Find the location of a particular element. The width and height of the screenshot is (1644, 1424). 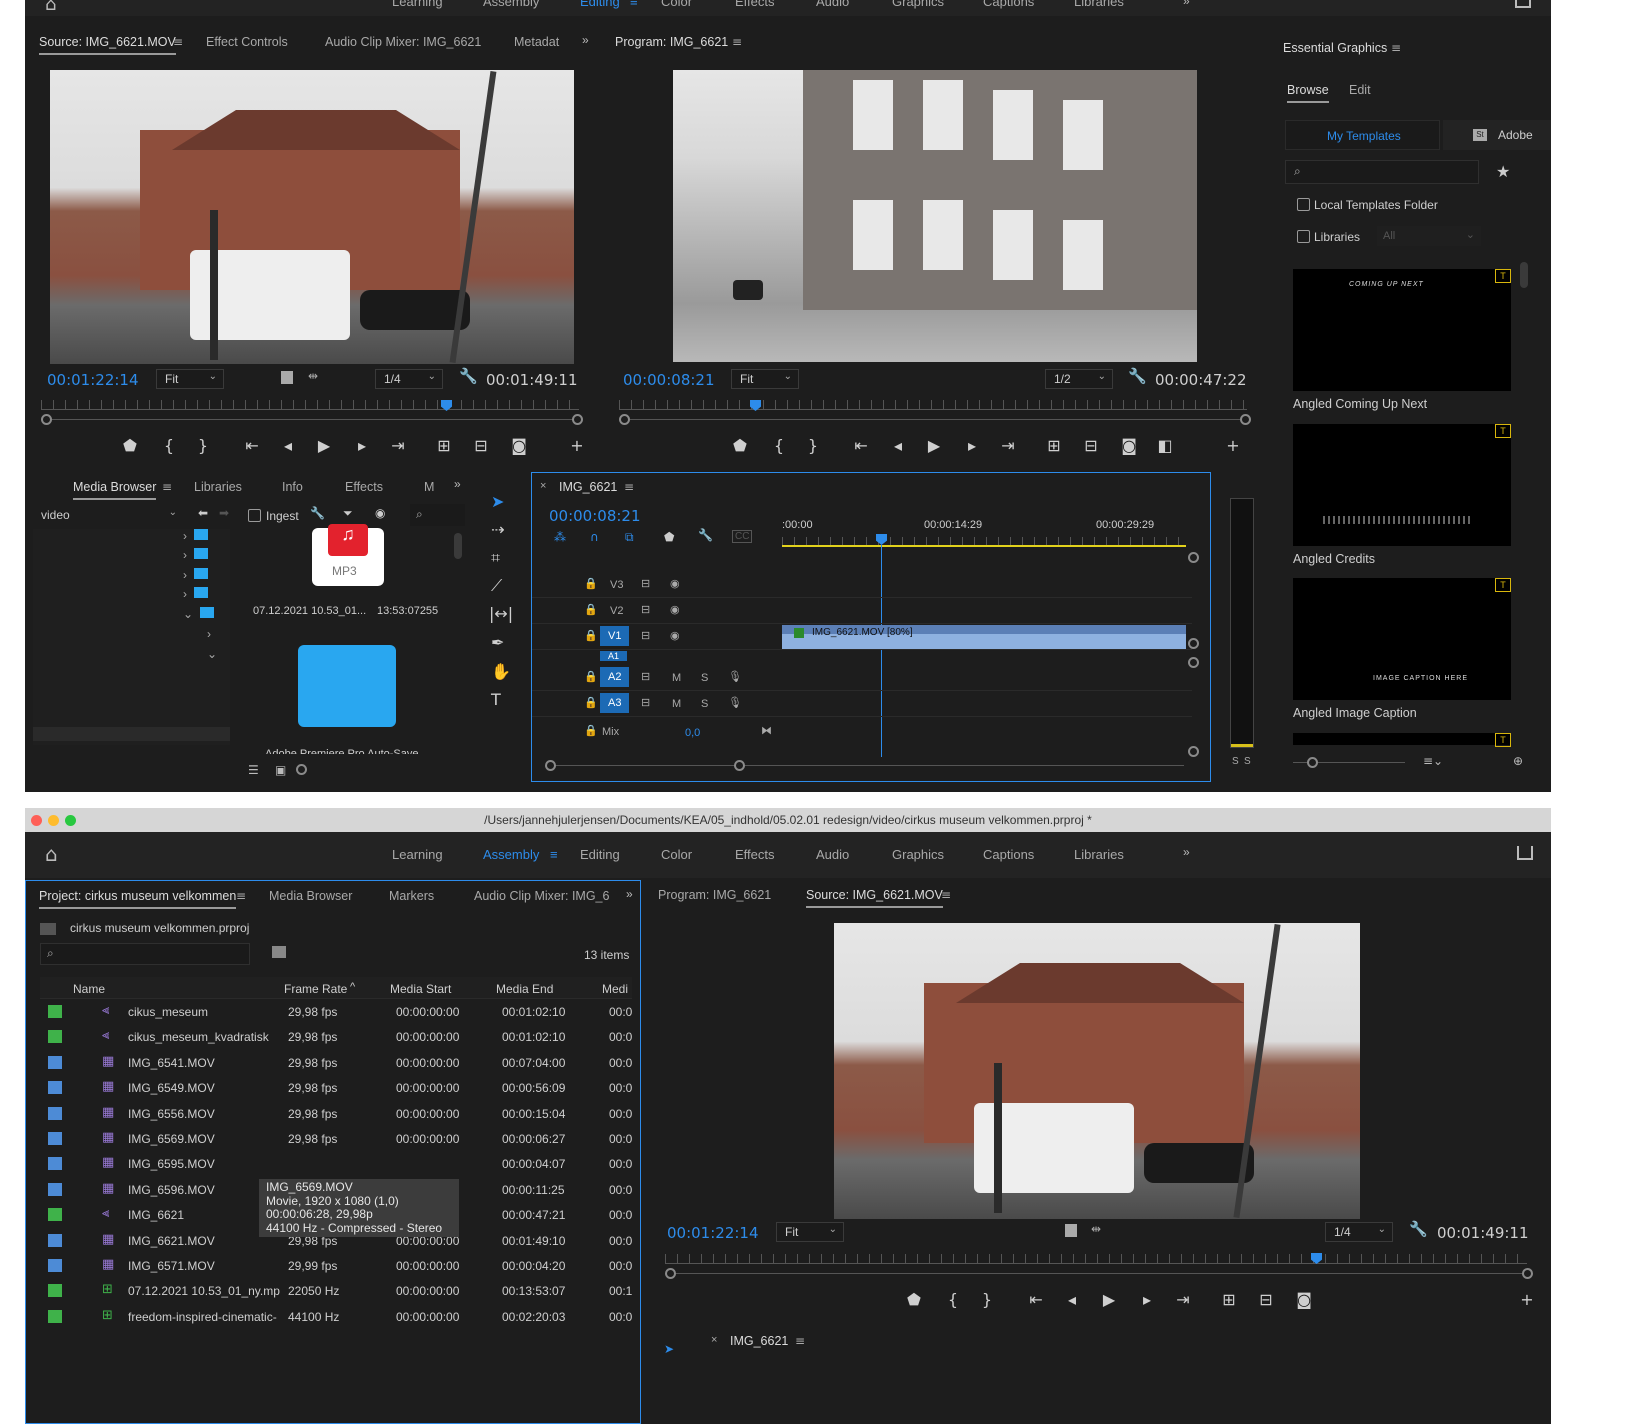

tab-markers: Markers is located at coordinates (411, 896).